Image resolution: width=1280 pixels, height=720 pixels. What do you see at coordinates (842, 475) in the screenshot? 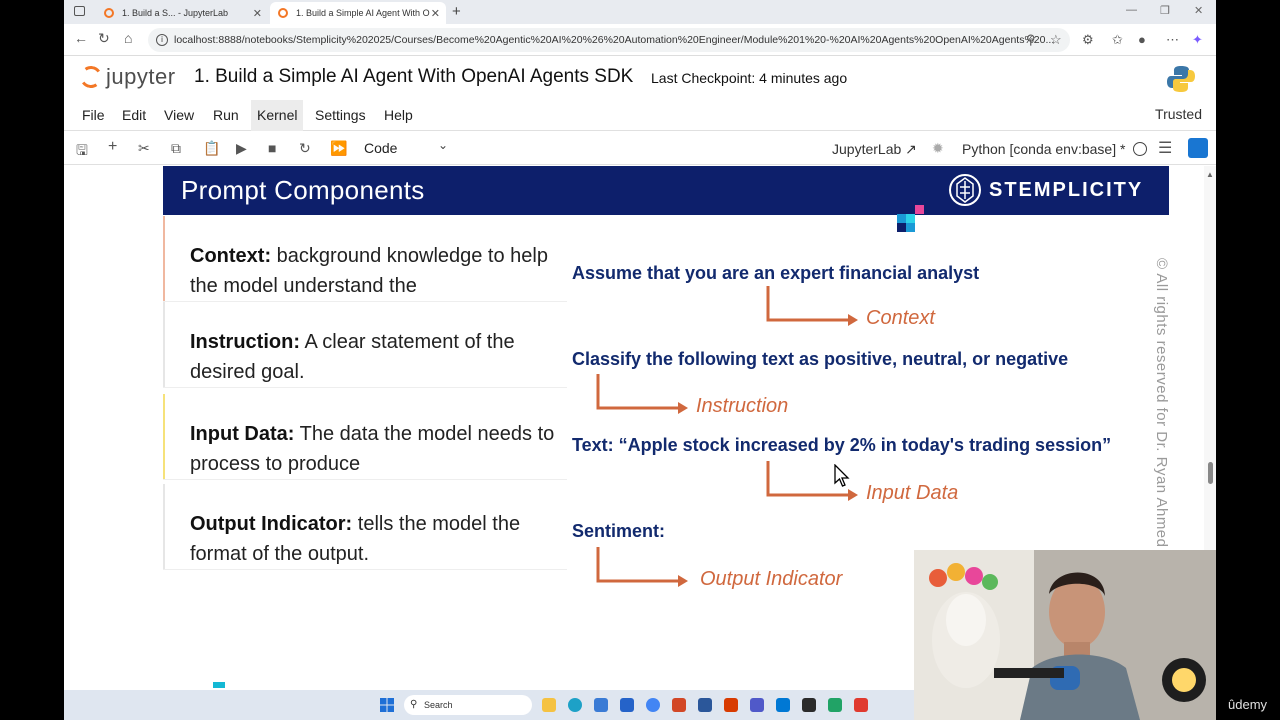
I see `mouse-cursor-icon` at bounding box center [842, 475].